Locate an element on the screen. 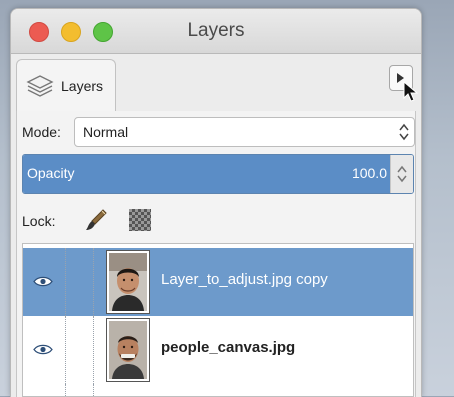 The height and width of the screenshot is (397, 454). layer-name: Layer_to_adjust.jpg copy is located at coordinates (244, 279).